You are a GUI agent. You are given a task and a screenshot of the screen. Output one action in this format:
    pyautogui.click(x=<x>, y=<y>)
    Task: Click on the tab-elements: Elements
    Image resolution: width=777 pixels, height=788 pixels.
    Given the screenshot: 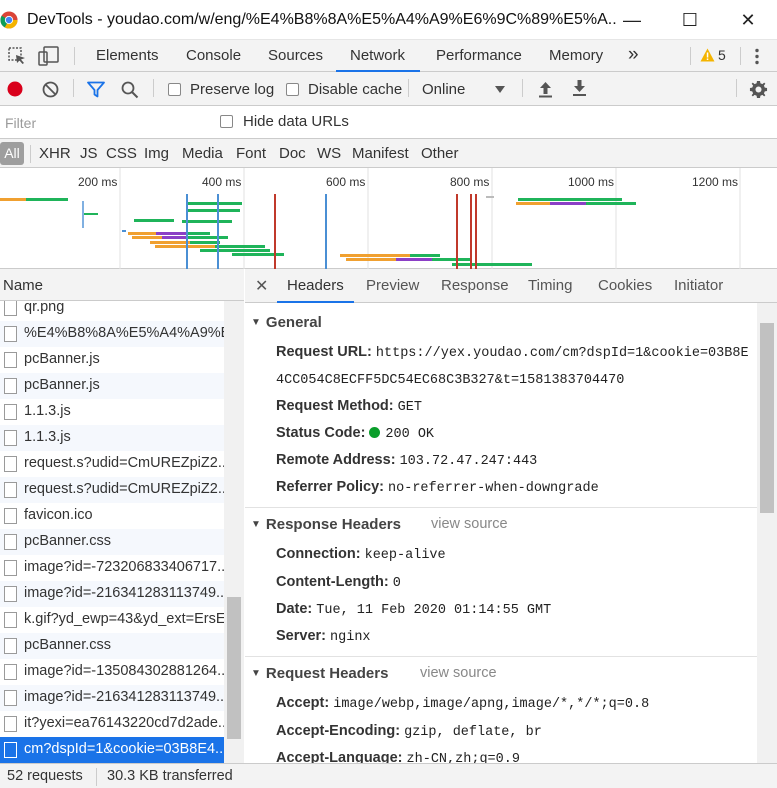 What is the action you would take?
    pyautogui.click(x=127, y=56)
    